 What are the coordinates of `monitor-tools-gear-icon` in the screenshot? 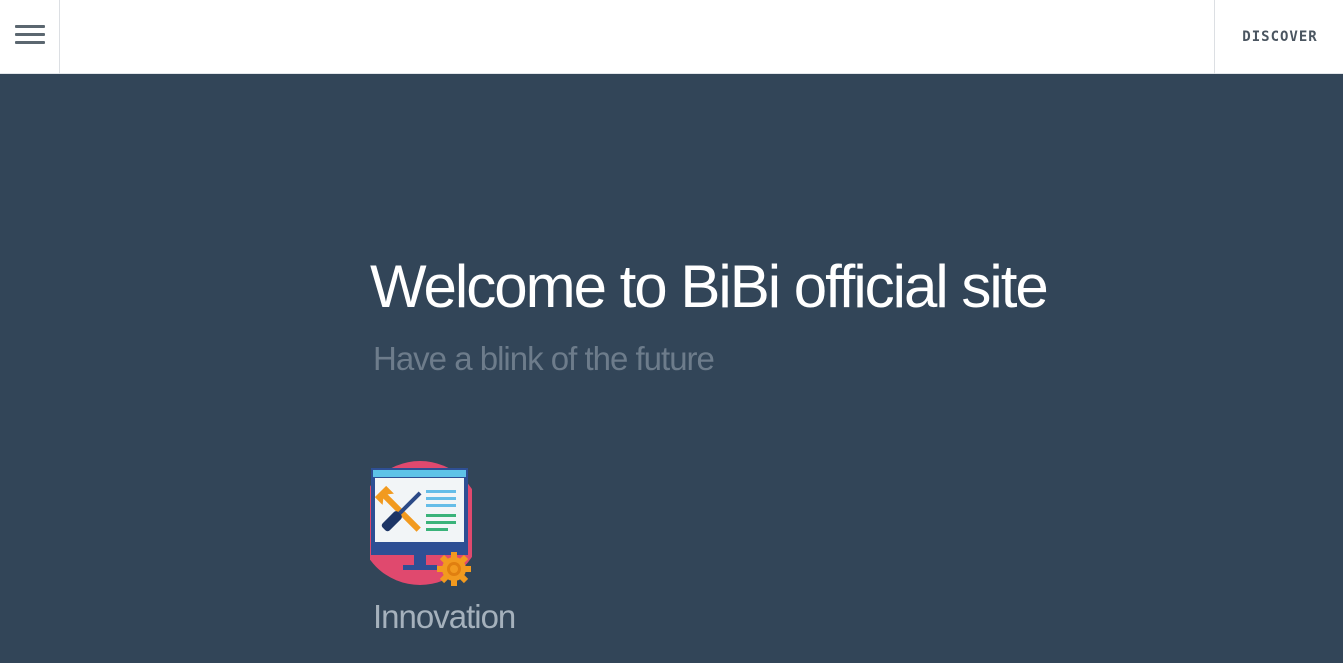 It's located at (420, 524).